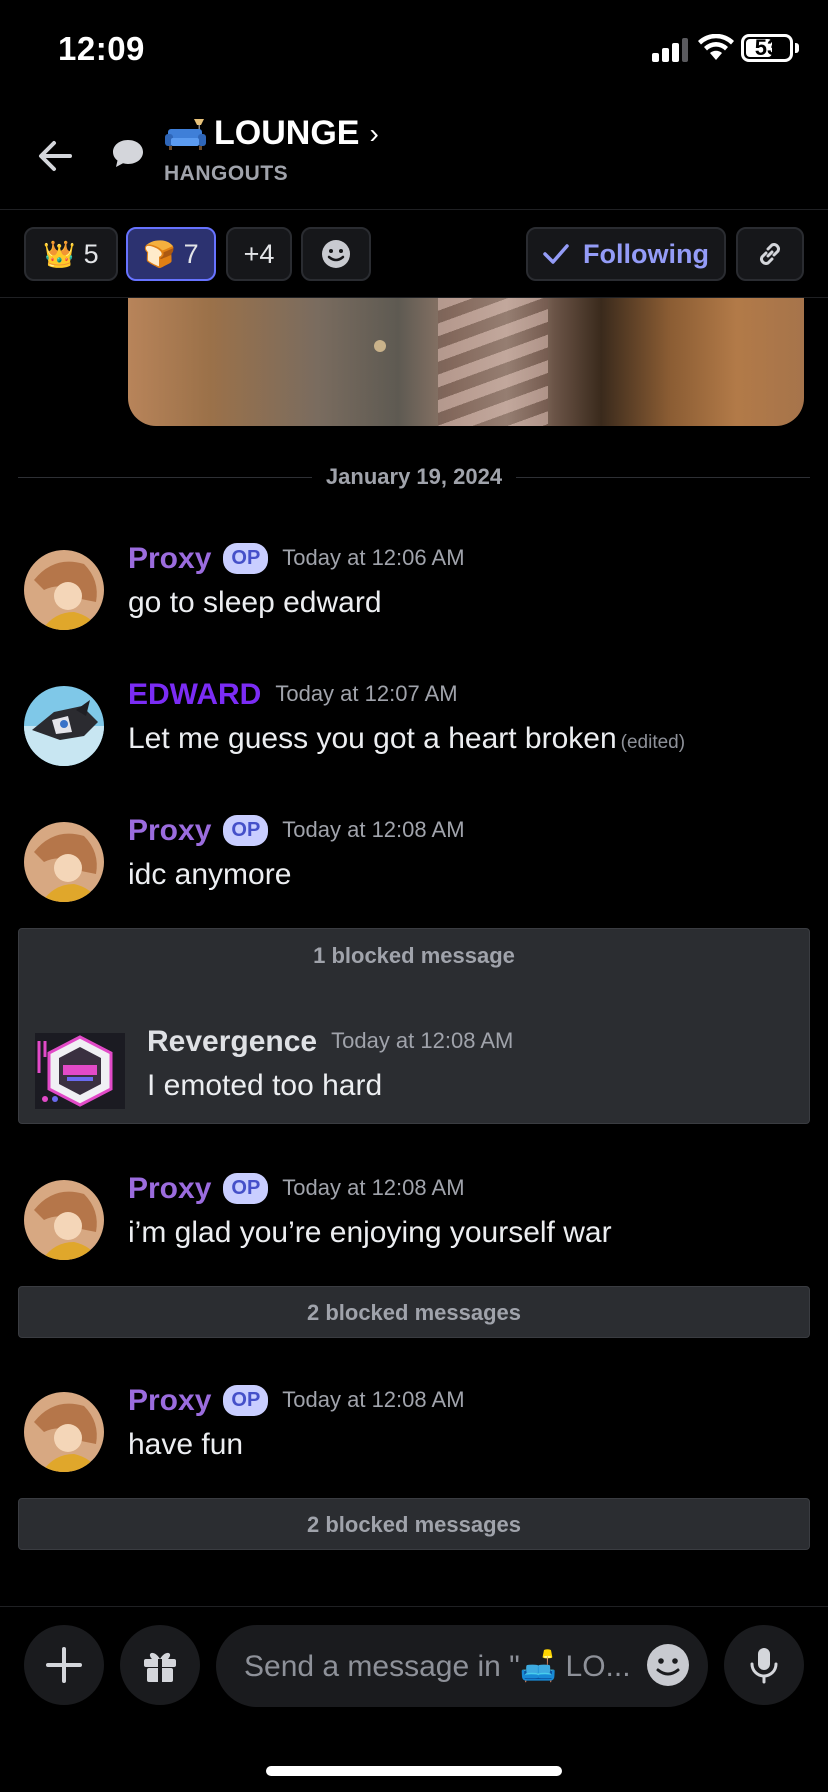 The width and height of the screenshot is (828, 1792). I want to click on message-image-attachment, so click(466, 362).